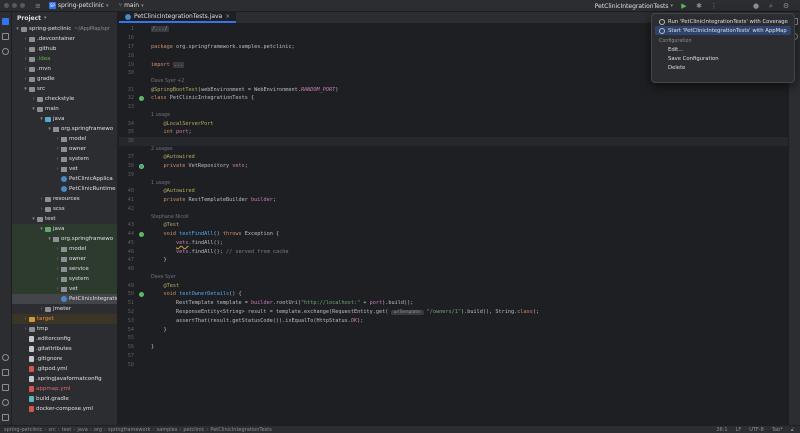 The width and height of the screenshot is (800, 433). What do you see at coordinates (64, 299) in the screenshot?
I see `tree-item: PetClinicIntegratio` at bounding box center [64, 299].